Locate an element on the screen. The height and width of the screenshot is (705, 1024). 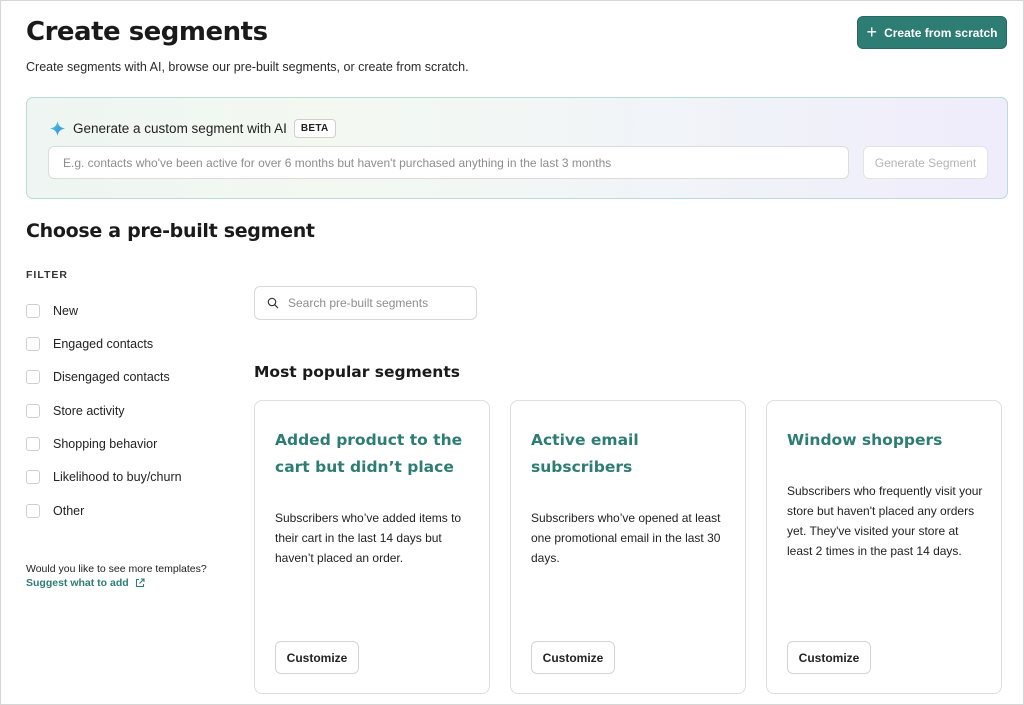
ai-panel-header: Generate a custom segment with AI BETA is located at coordinates (192, 128).